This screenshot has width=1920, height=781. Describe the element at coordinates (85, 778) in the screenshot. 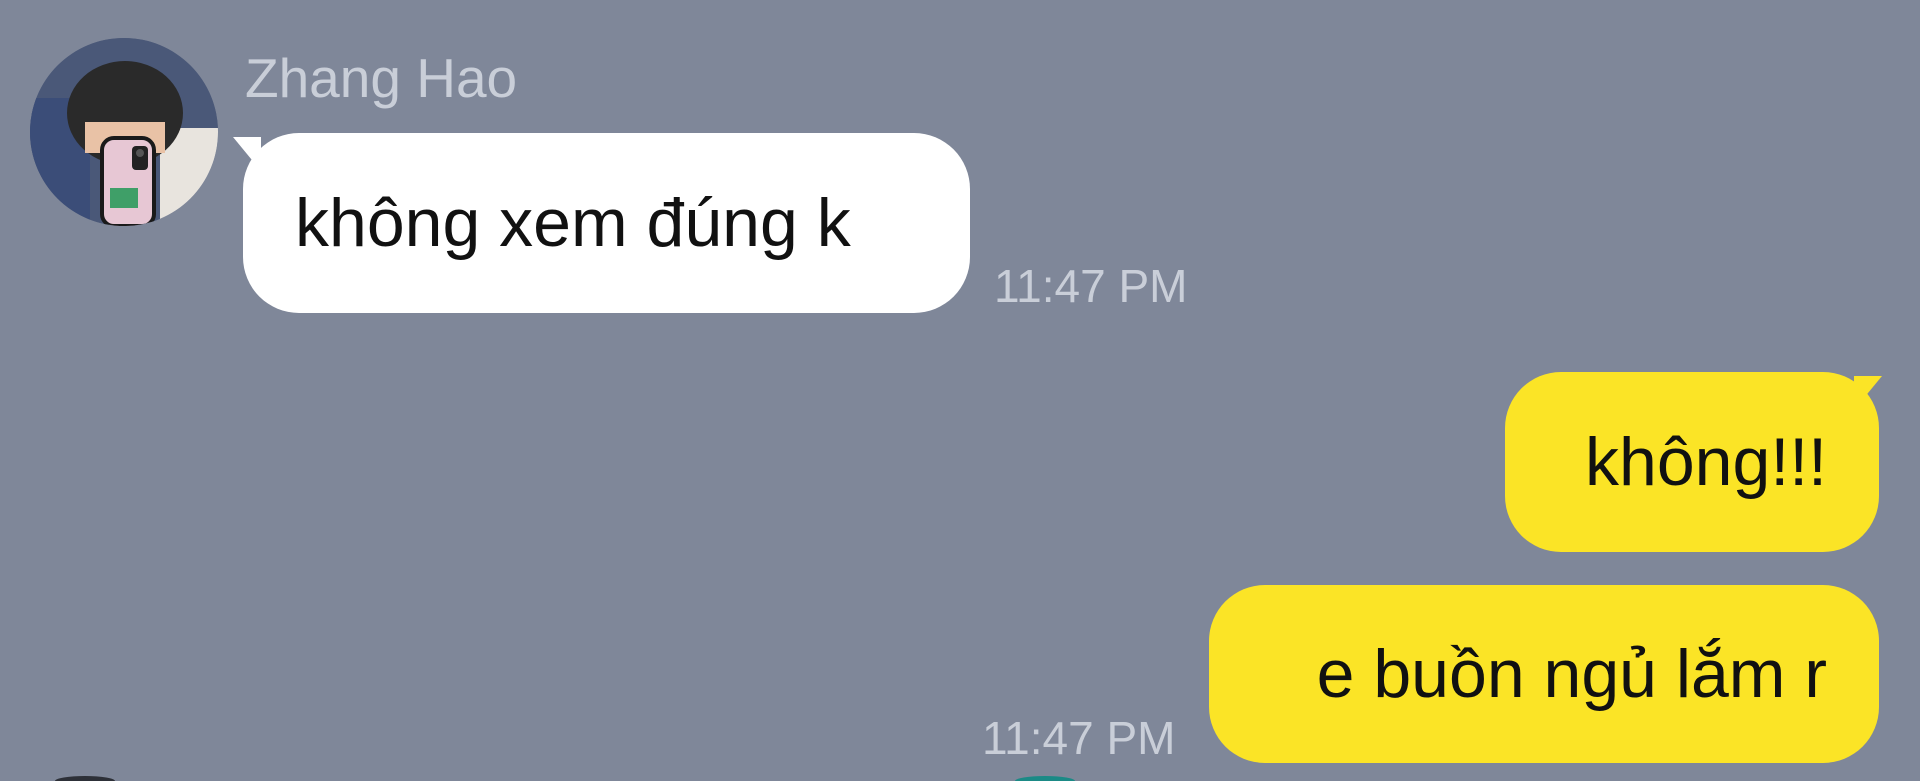

I see `next-avatar-edge` at that location.